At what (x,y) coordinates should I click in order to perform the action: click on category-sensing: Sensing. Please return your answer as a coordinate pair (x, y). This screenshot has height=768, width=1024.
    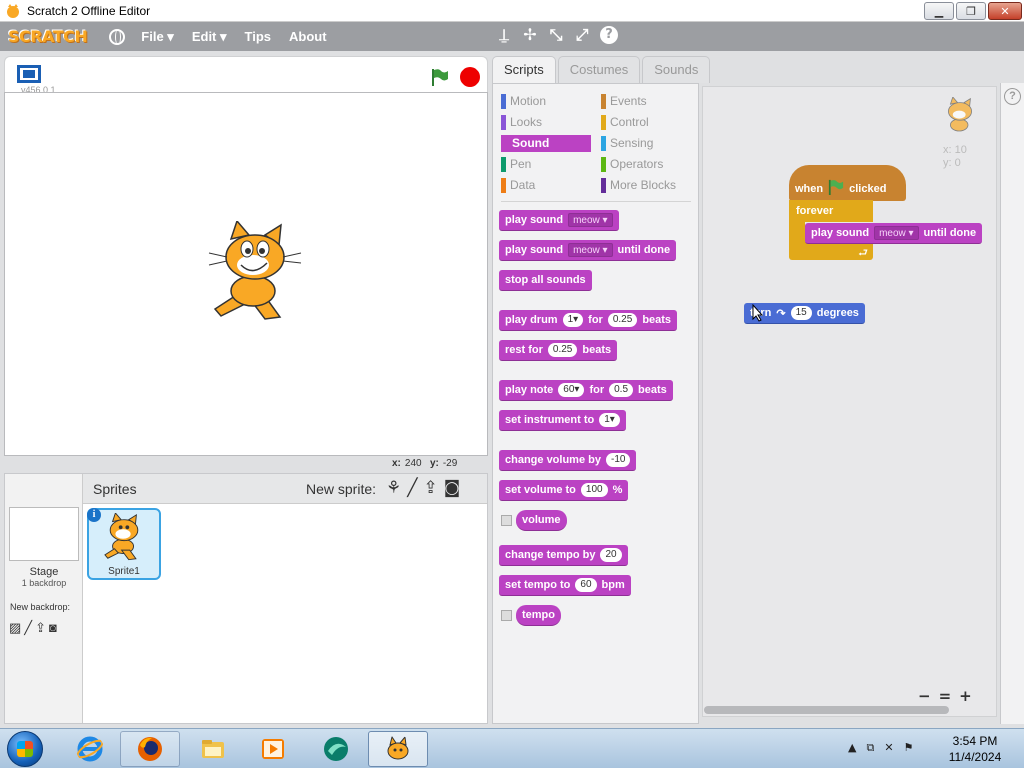
    Looking at the image, I should click on (627, 143).